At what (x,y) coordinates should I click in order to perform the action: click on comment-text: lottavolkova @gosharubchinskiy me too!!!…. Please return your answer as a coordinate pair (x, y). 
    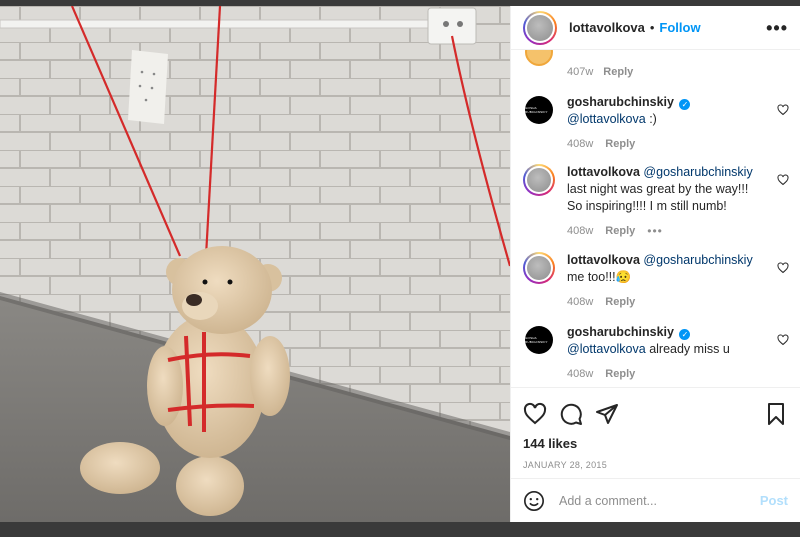
    Looking at the image, I should click on (667, 269).